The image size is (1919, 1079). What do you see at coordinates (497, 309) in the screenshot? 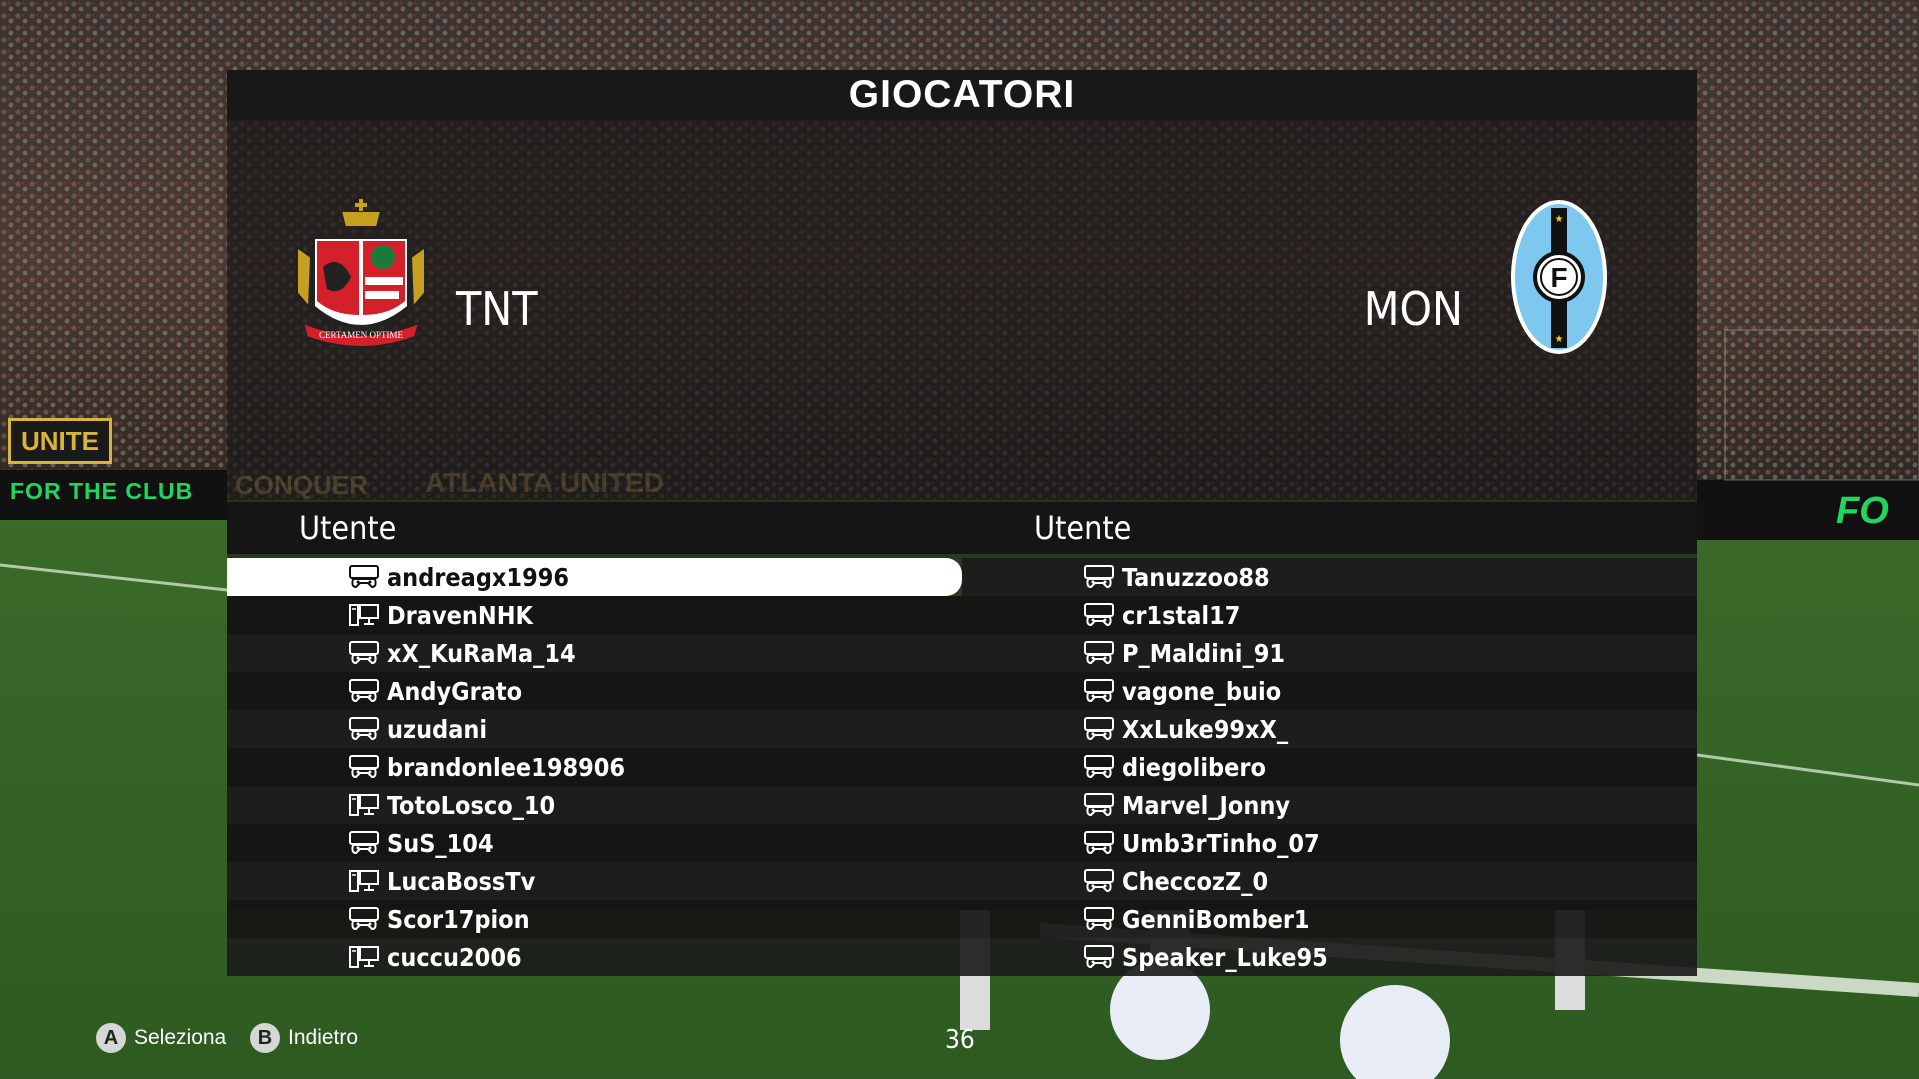
I see `home-team-abbr: TNT` at bounding box center [497, 309].